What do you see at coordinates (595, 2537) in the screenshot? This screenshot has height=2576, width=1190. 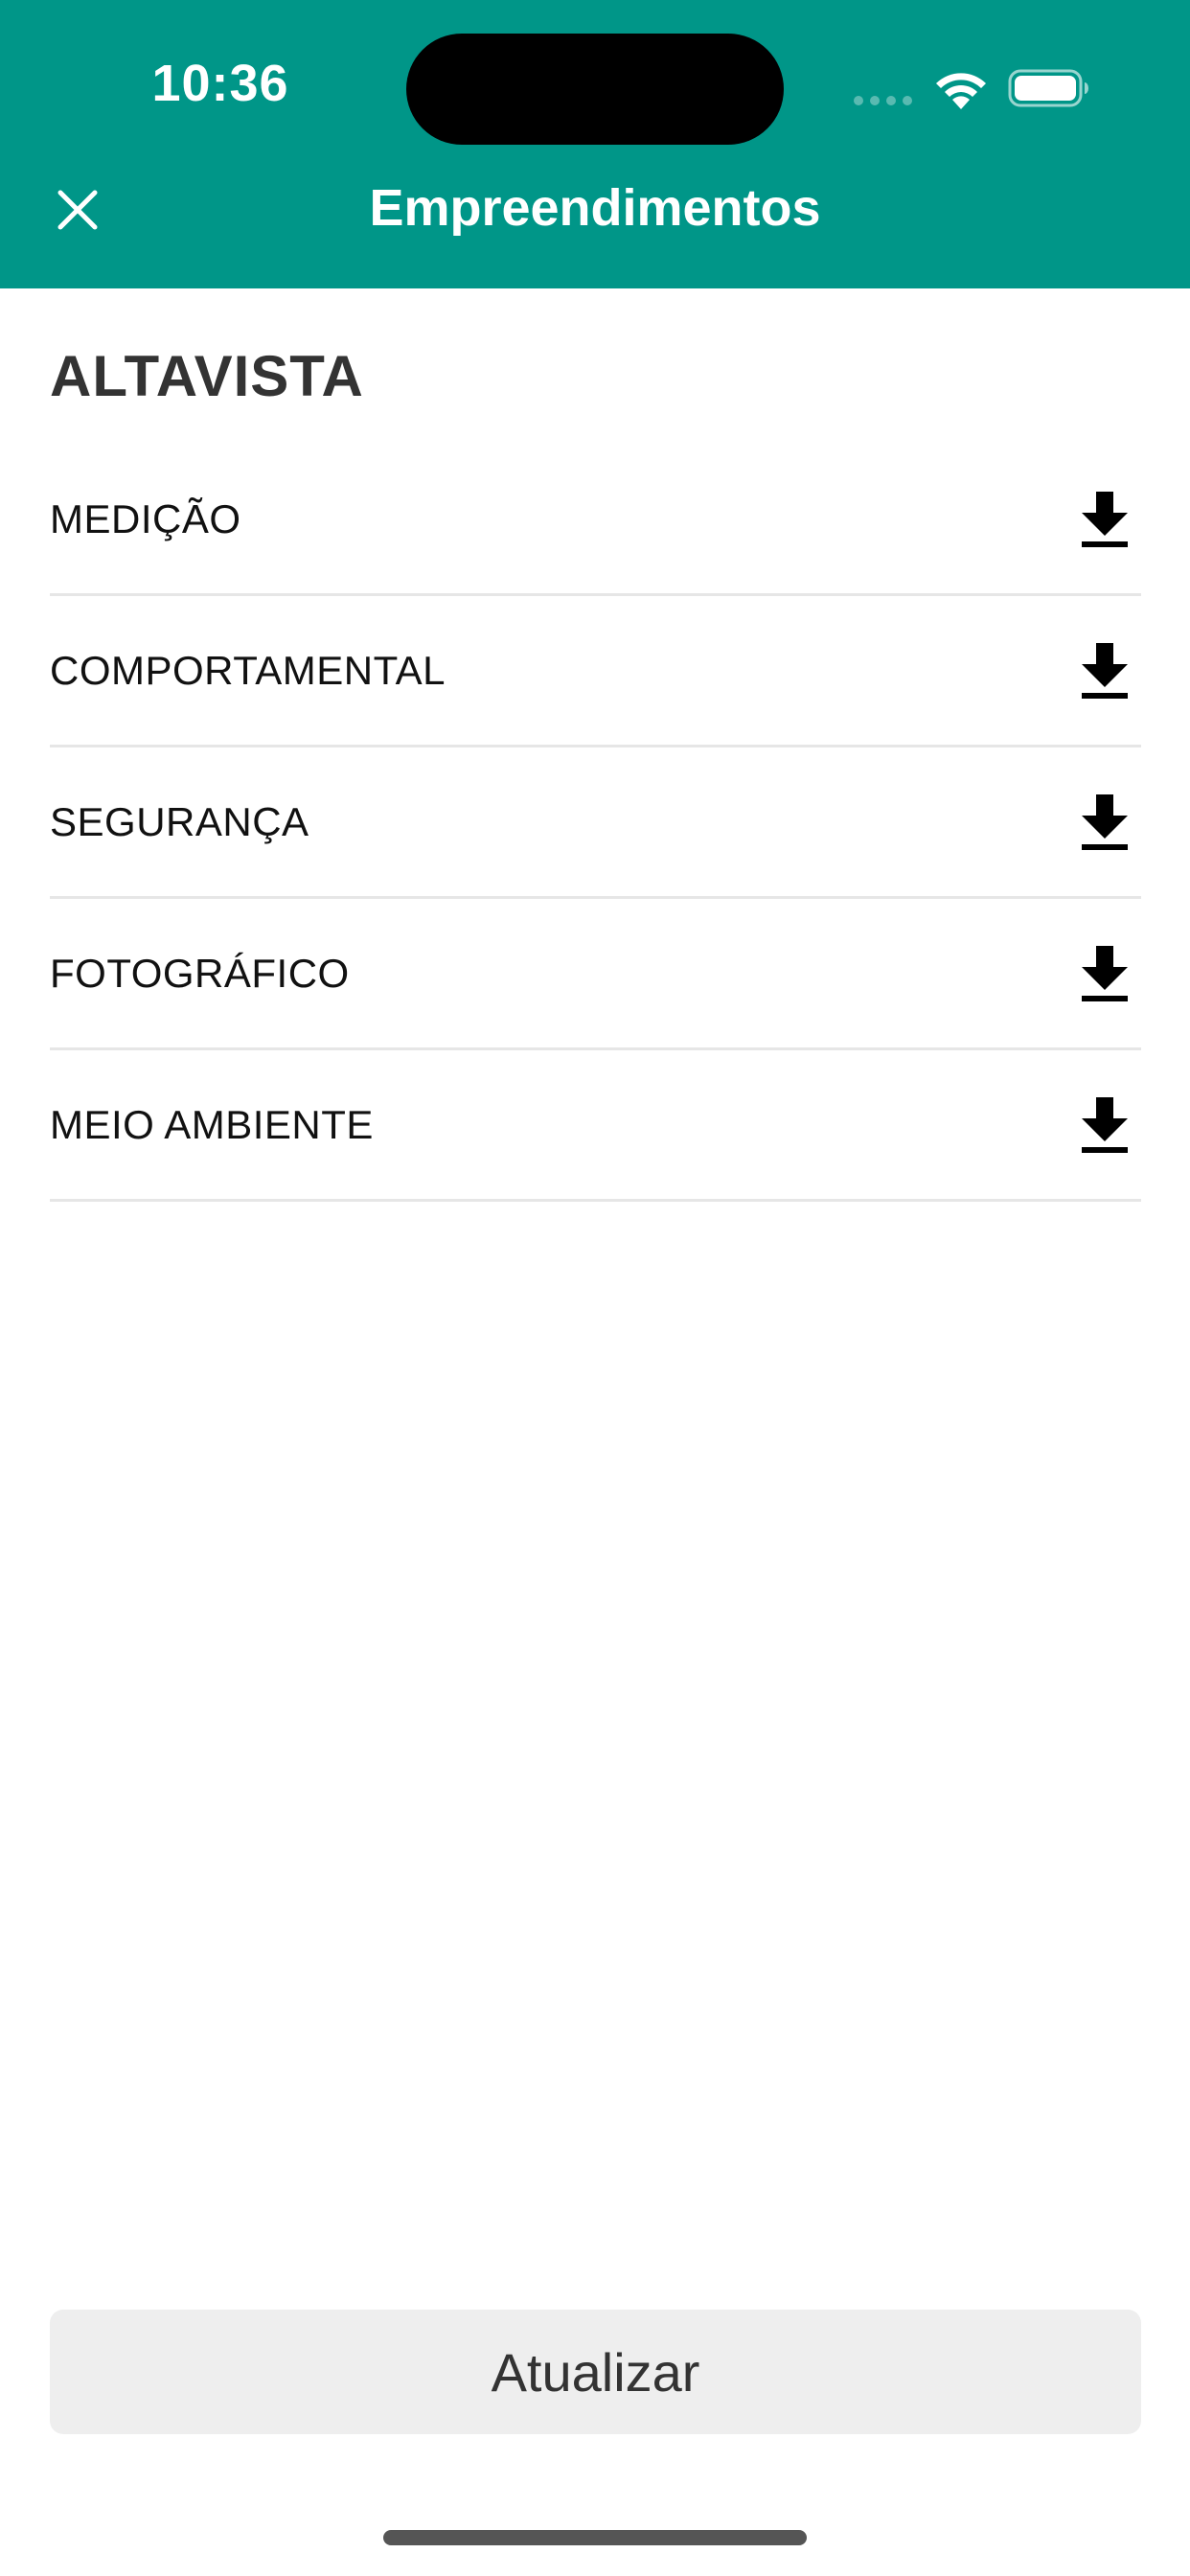 I see `home-indicator` at bounding box center [595, 2537].